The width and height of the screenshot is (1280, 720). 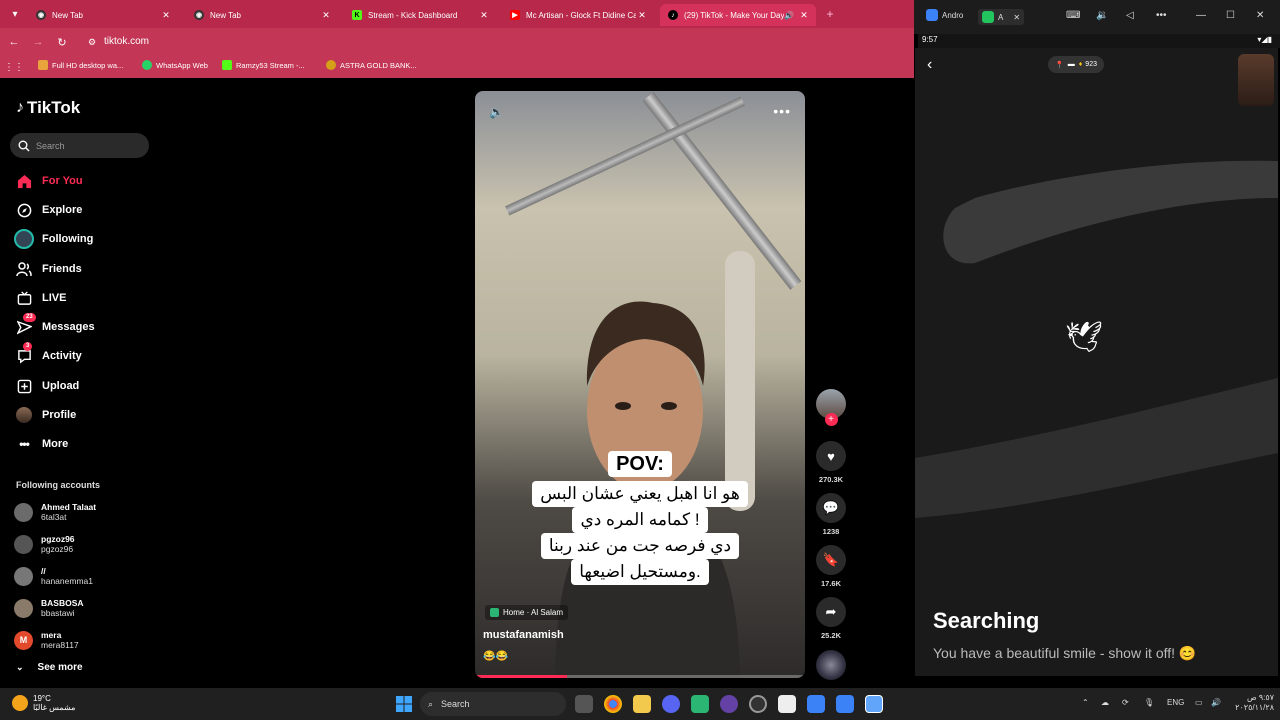 I want to click on nav-explore: Explore, so click(x=49, y=210).